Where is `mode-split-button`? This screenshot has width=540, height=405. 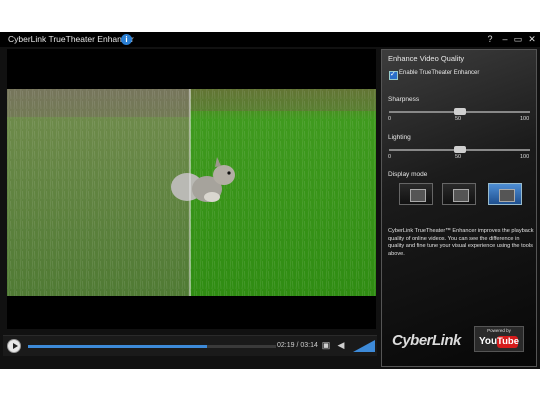 mode-split-button is located at coordinates (459, 194).